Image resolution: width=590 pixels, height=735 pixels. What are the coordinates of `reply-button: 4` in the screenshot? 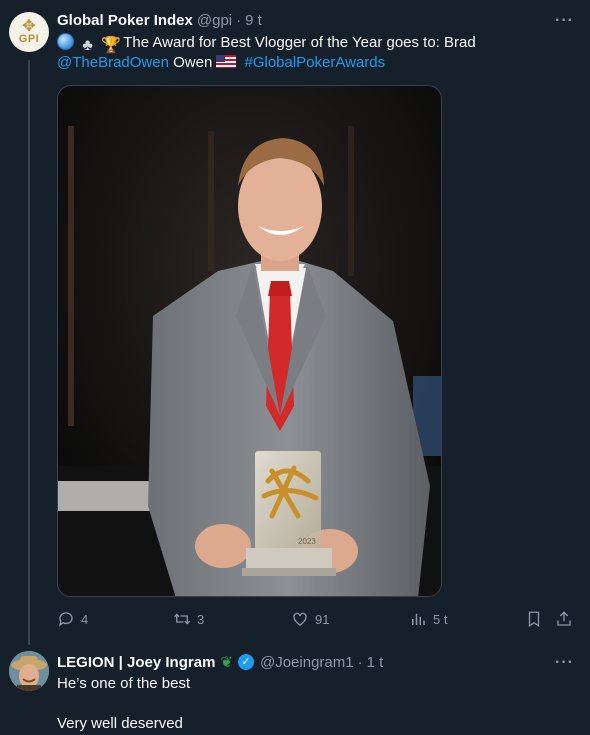 It's located at (72, 619).